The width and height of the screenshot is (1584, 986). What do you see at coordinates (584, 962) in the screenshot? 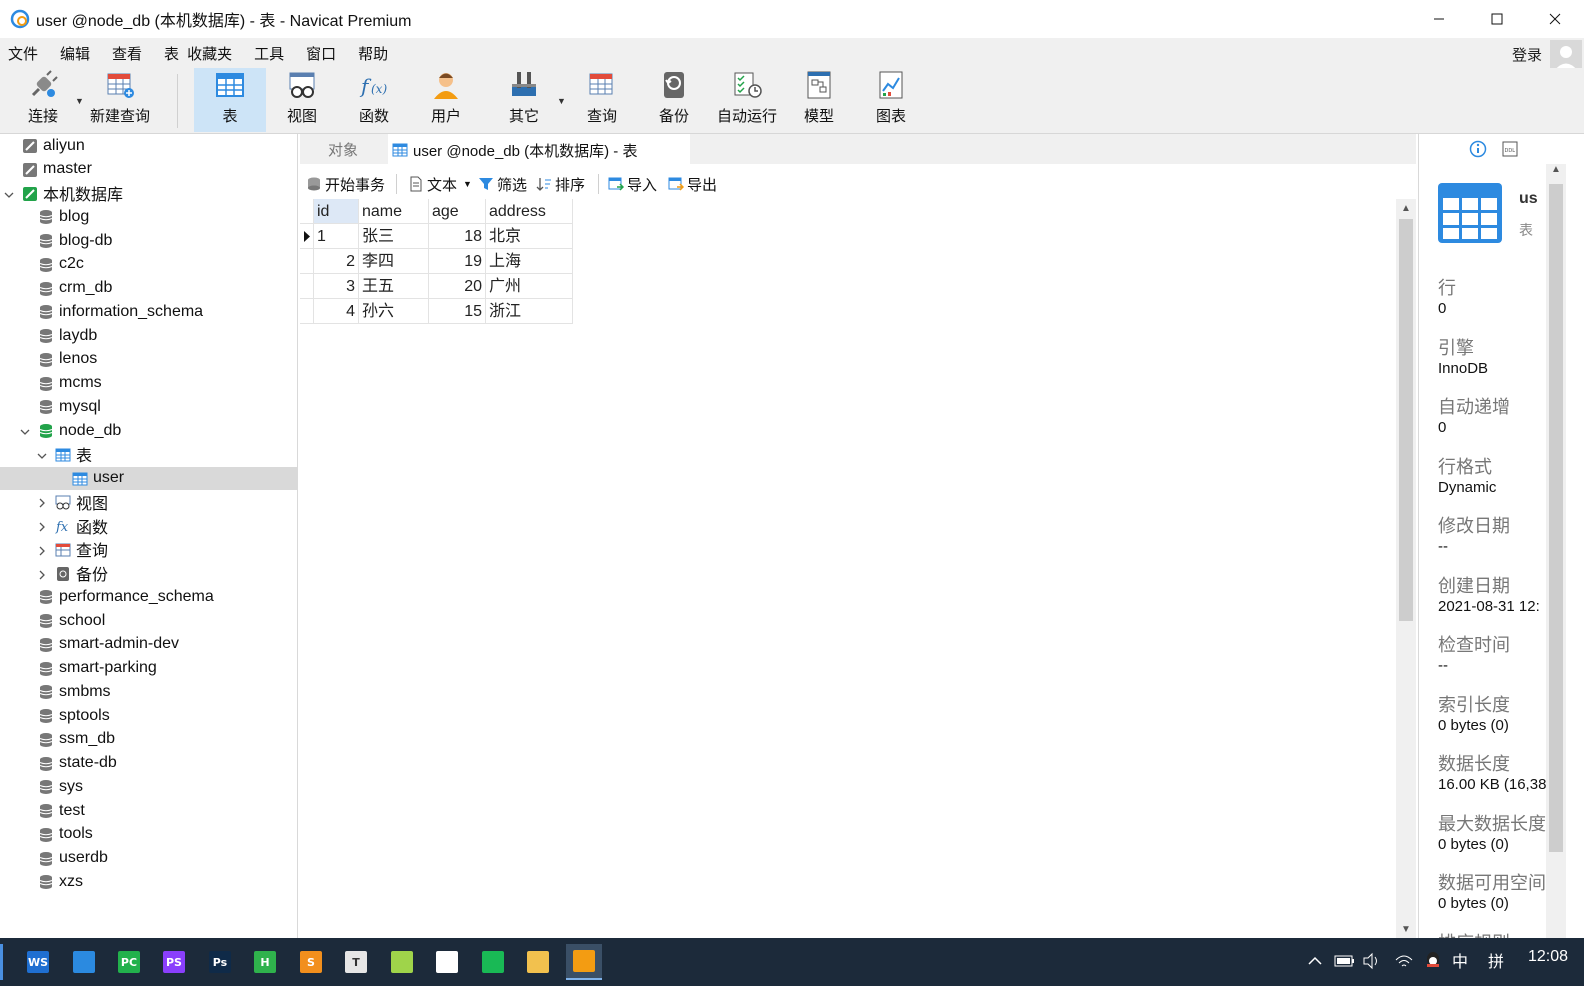
I see `taskbar-app-navicat` at bounding box center [584, 962].